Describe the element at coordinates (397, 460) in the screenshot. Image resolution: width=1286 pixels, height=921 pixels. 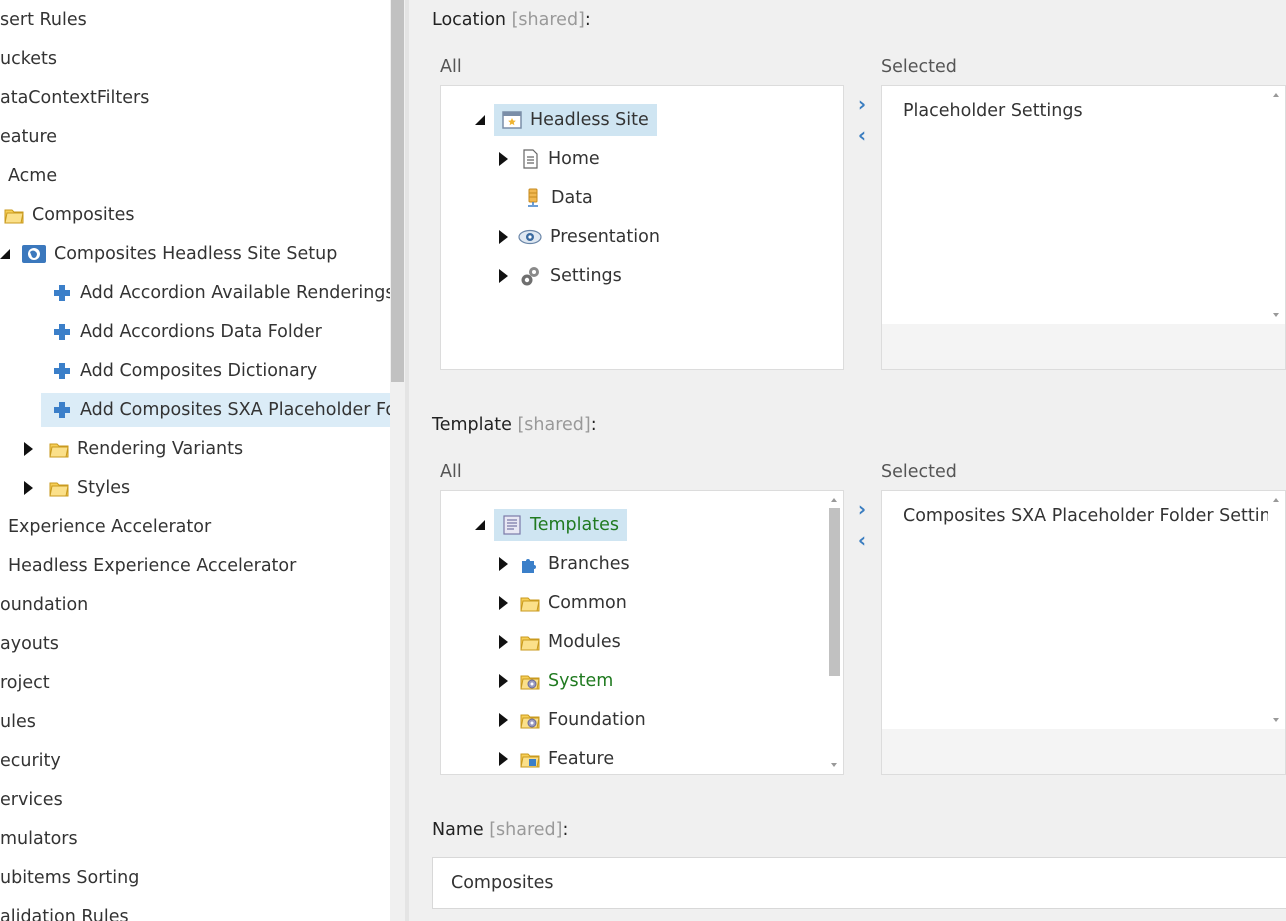
I see `tree-scrollbar` at that location.